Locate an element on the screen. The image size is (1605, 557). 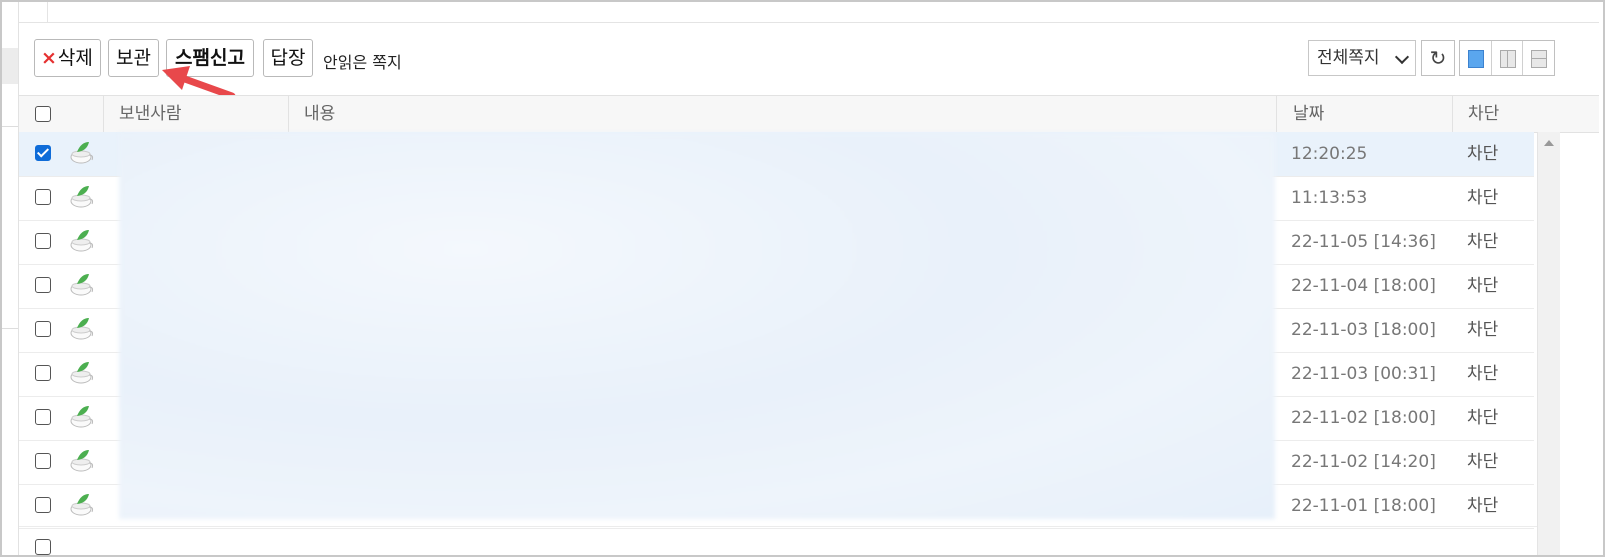
delete-x-icon: × is located at coordinates (49, 58).